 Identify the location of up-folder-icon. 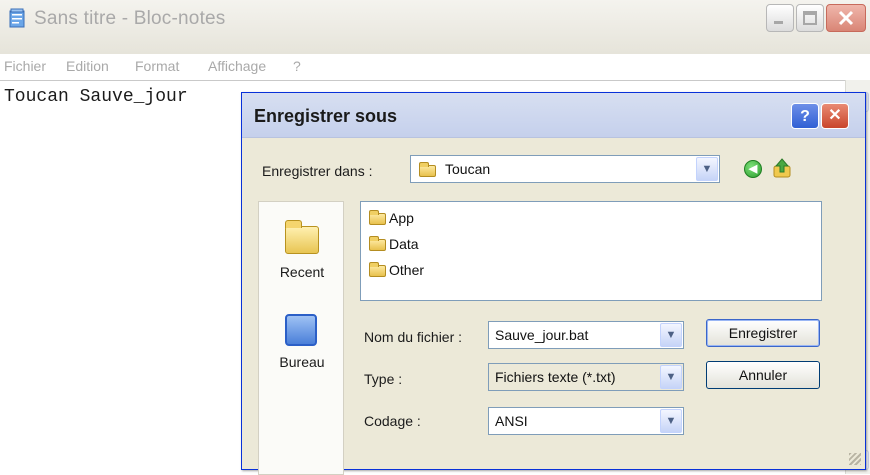
(782, 168).